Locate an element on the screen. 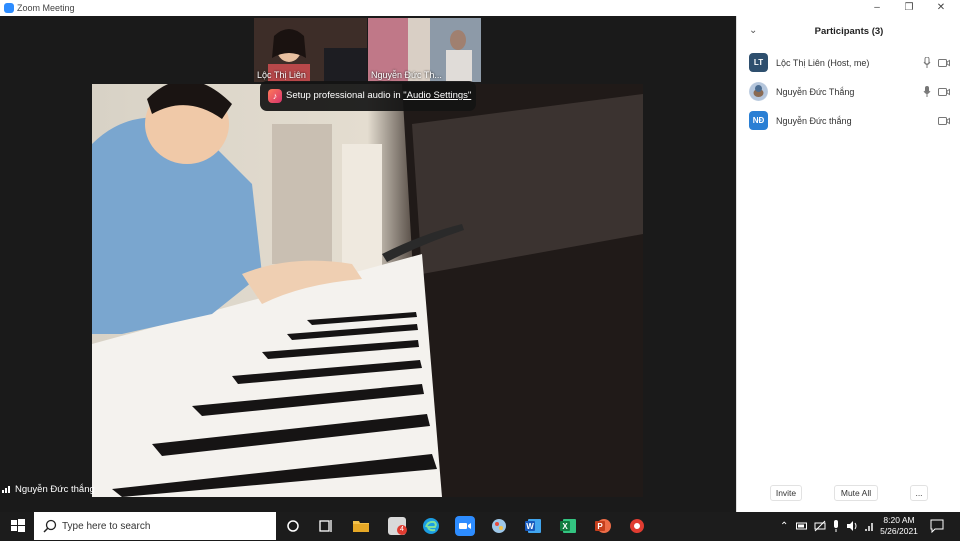 Image resolution: width=960 pixels, height=541 pixels. profile-picture-icon is located at coordinates (758, 91).